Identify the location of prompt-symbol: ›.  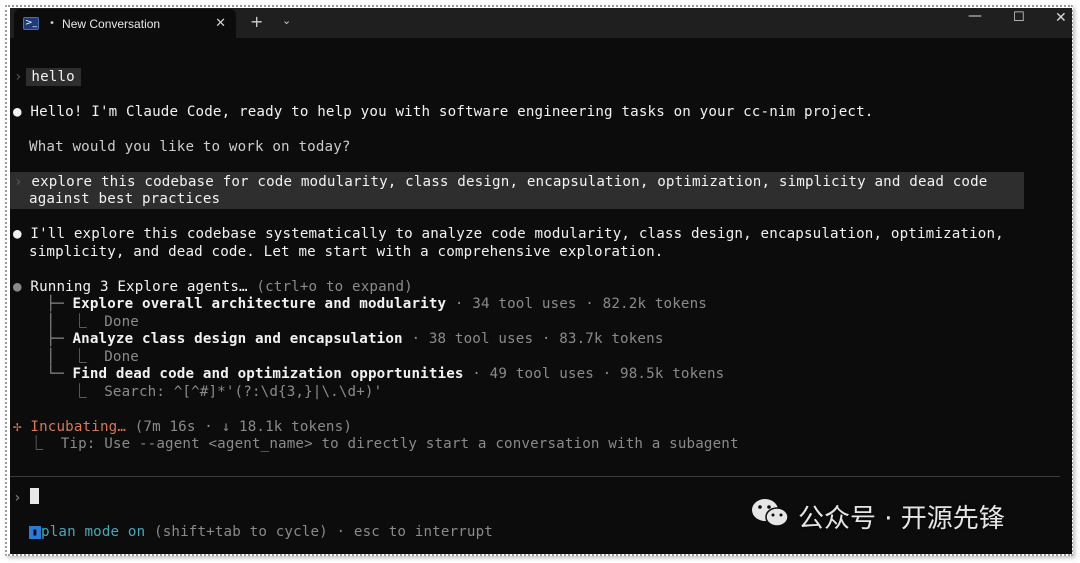
(17, 498).